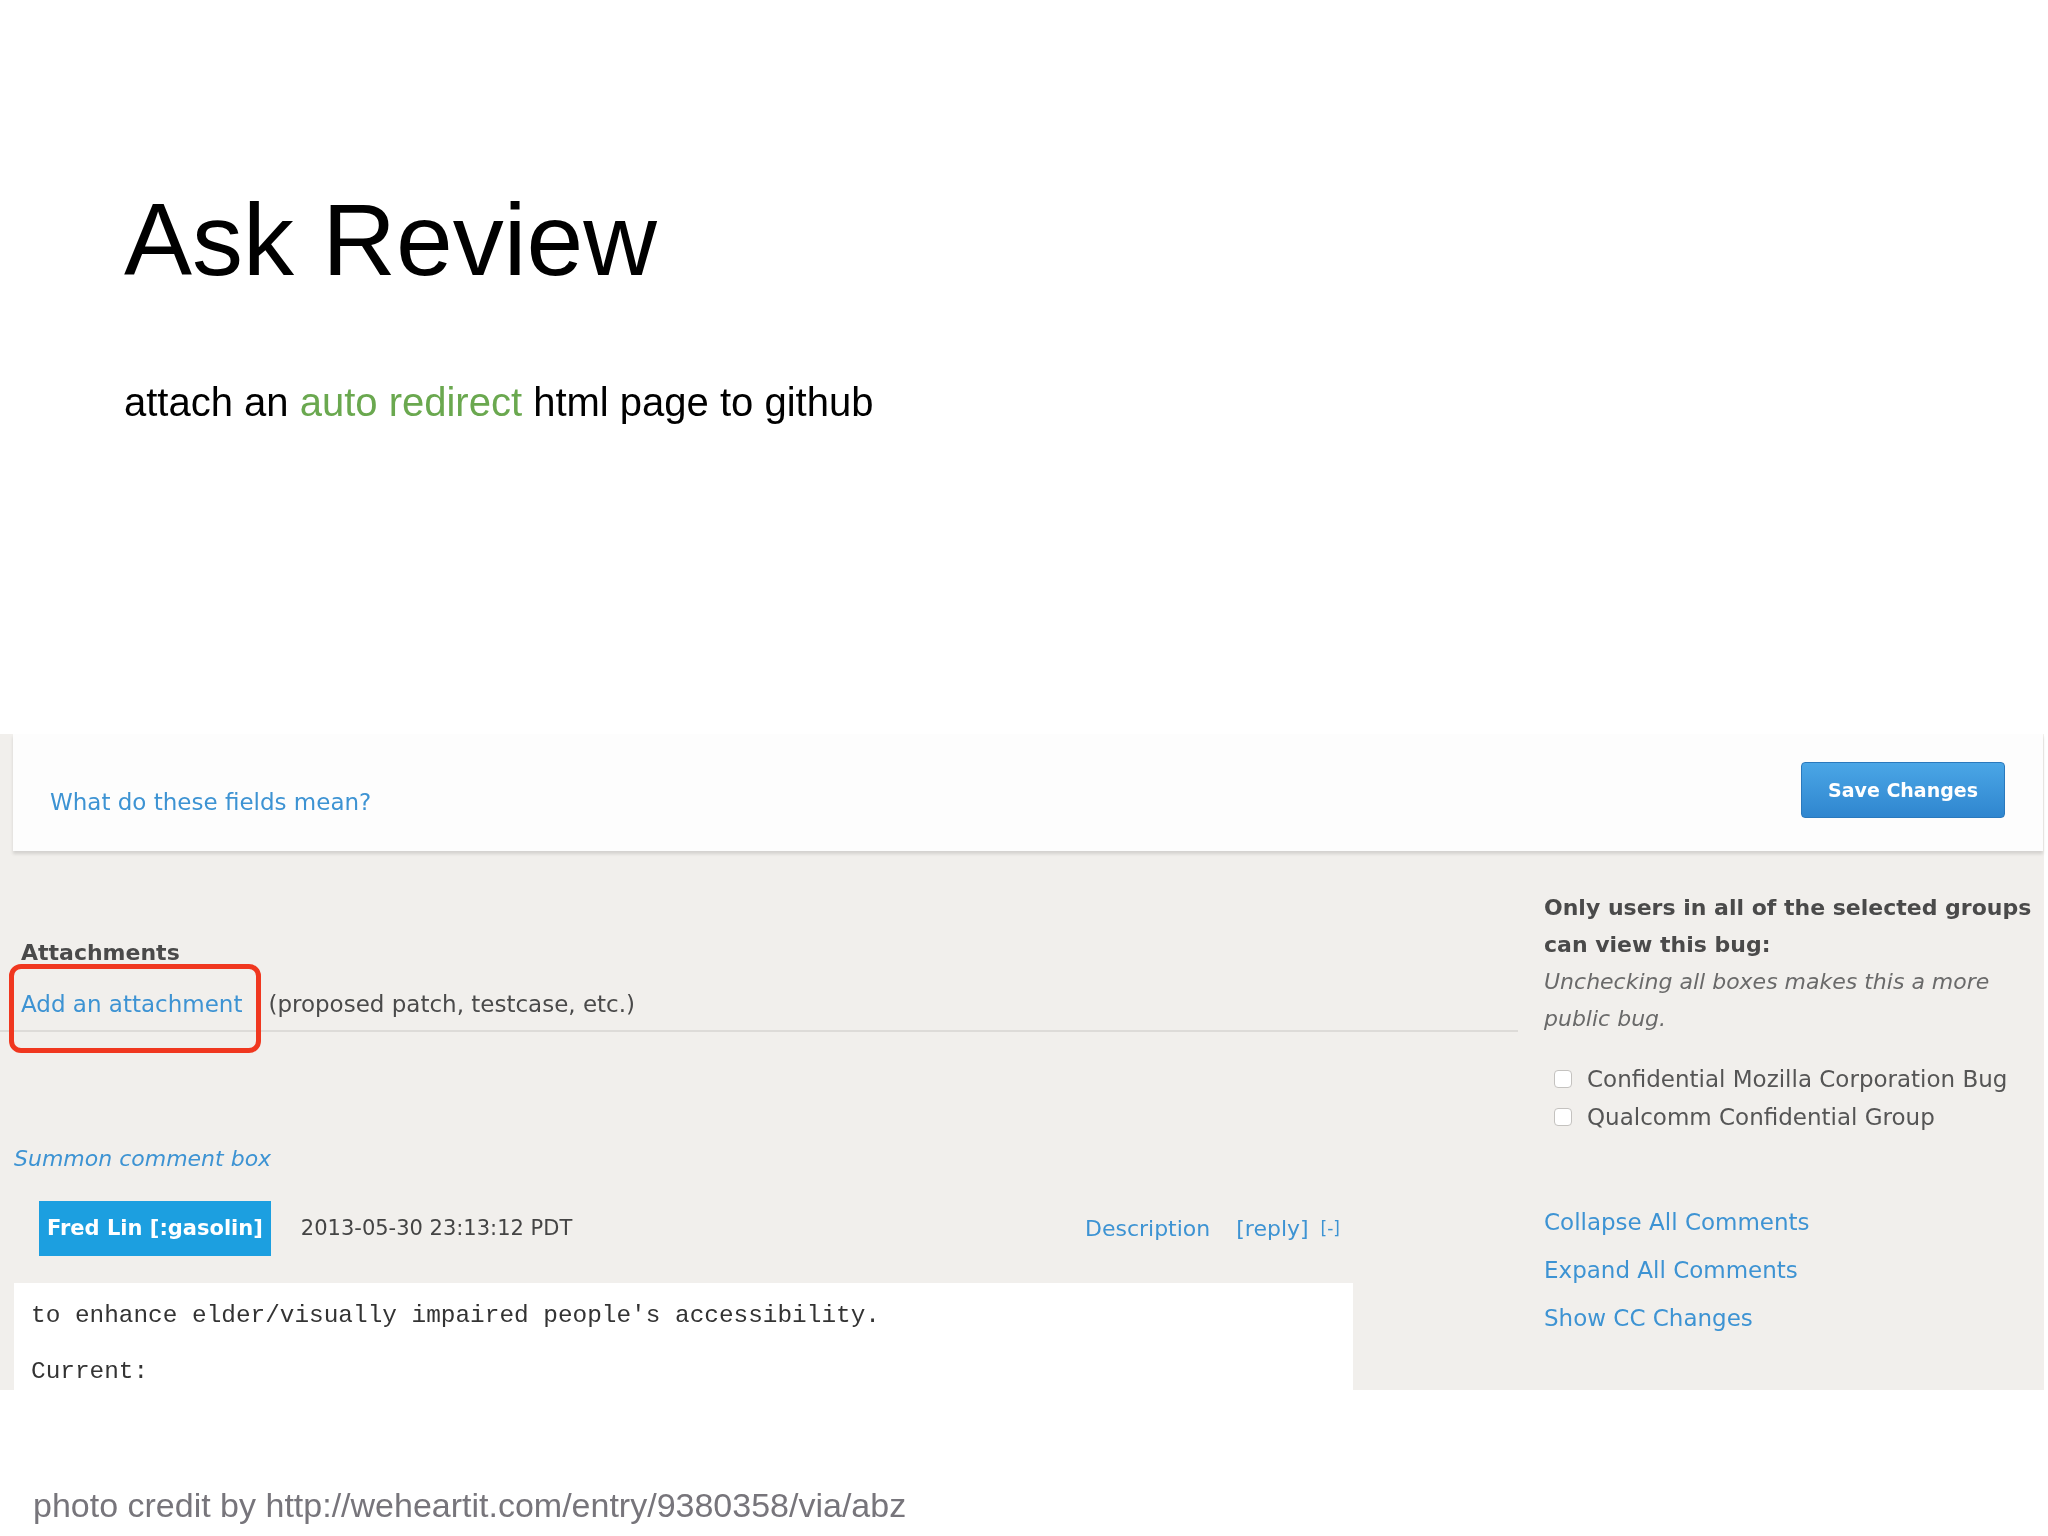  I want to click on summon-comment-link: Summon comment box, so click(143, 1159).